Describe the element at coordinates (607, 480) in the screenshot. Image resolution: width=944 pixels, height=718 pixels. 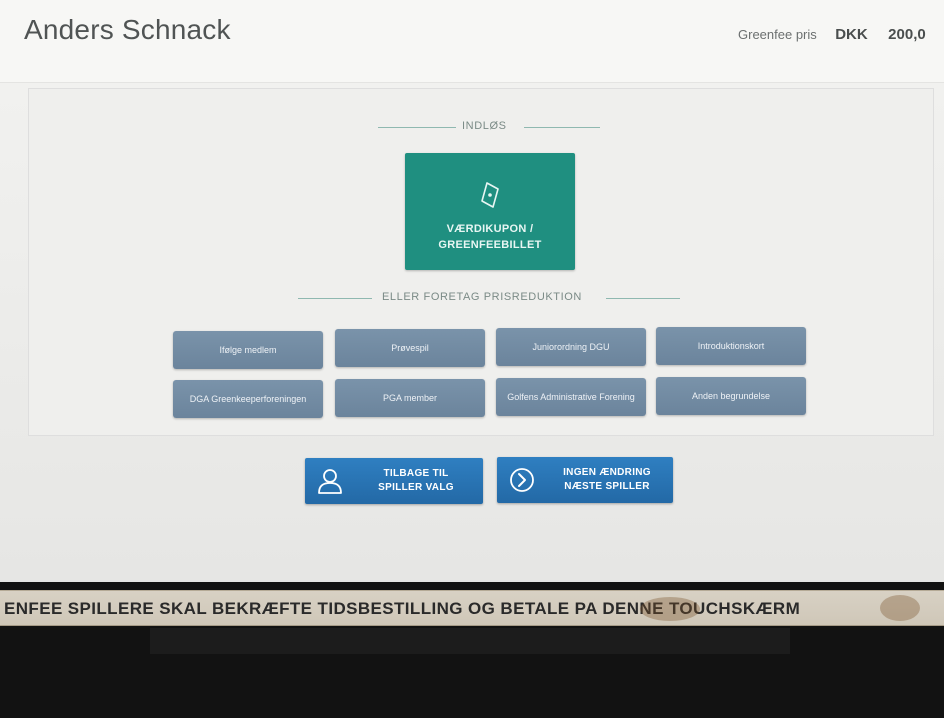
I see `next-label: INGEN ÆNDRING NÆSTE SPILLER` at that location.